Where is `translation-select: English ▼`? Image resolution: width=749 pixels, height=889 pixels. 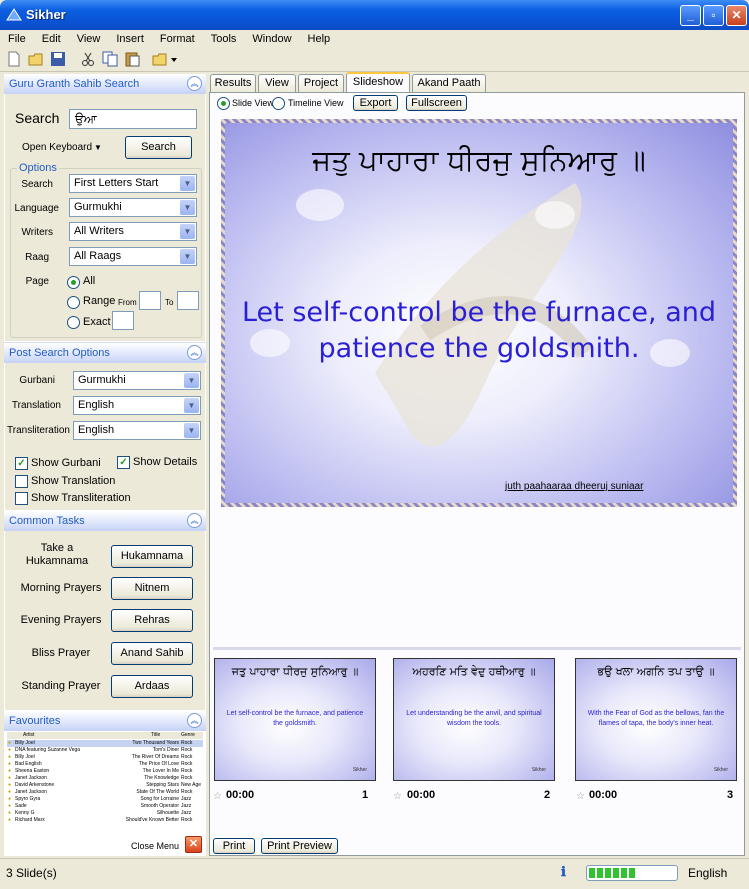
translation-select: English ▼ is located at coordinates (137, 405).